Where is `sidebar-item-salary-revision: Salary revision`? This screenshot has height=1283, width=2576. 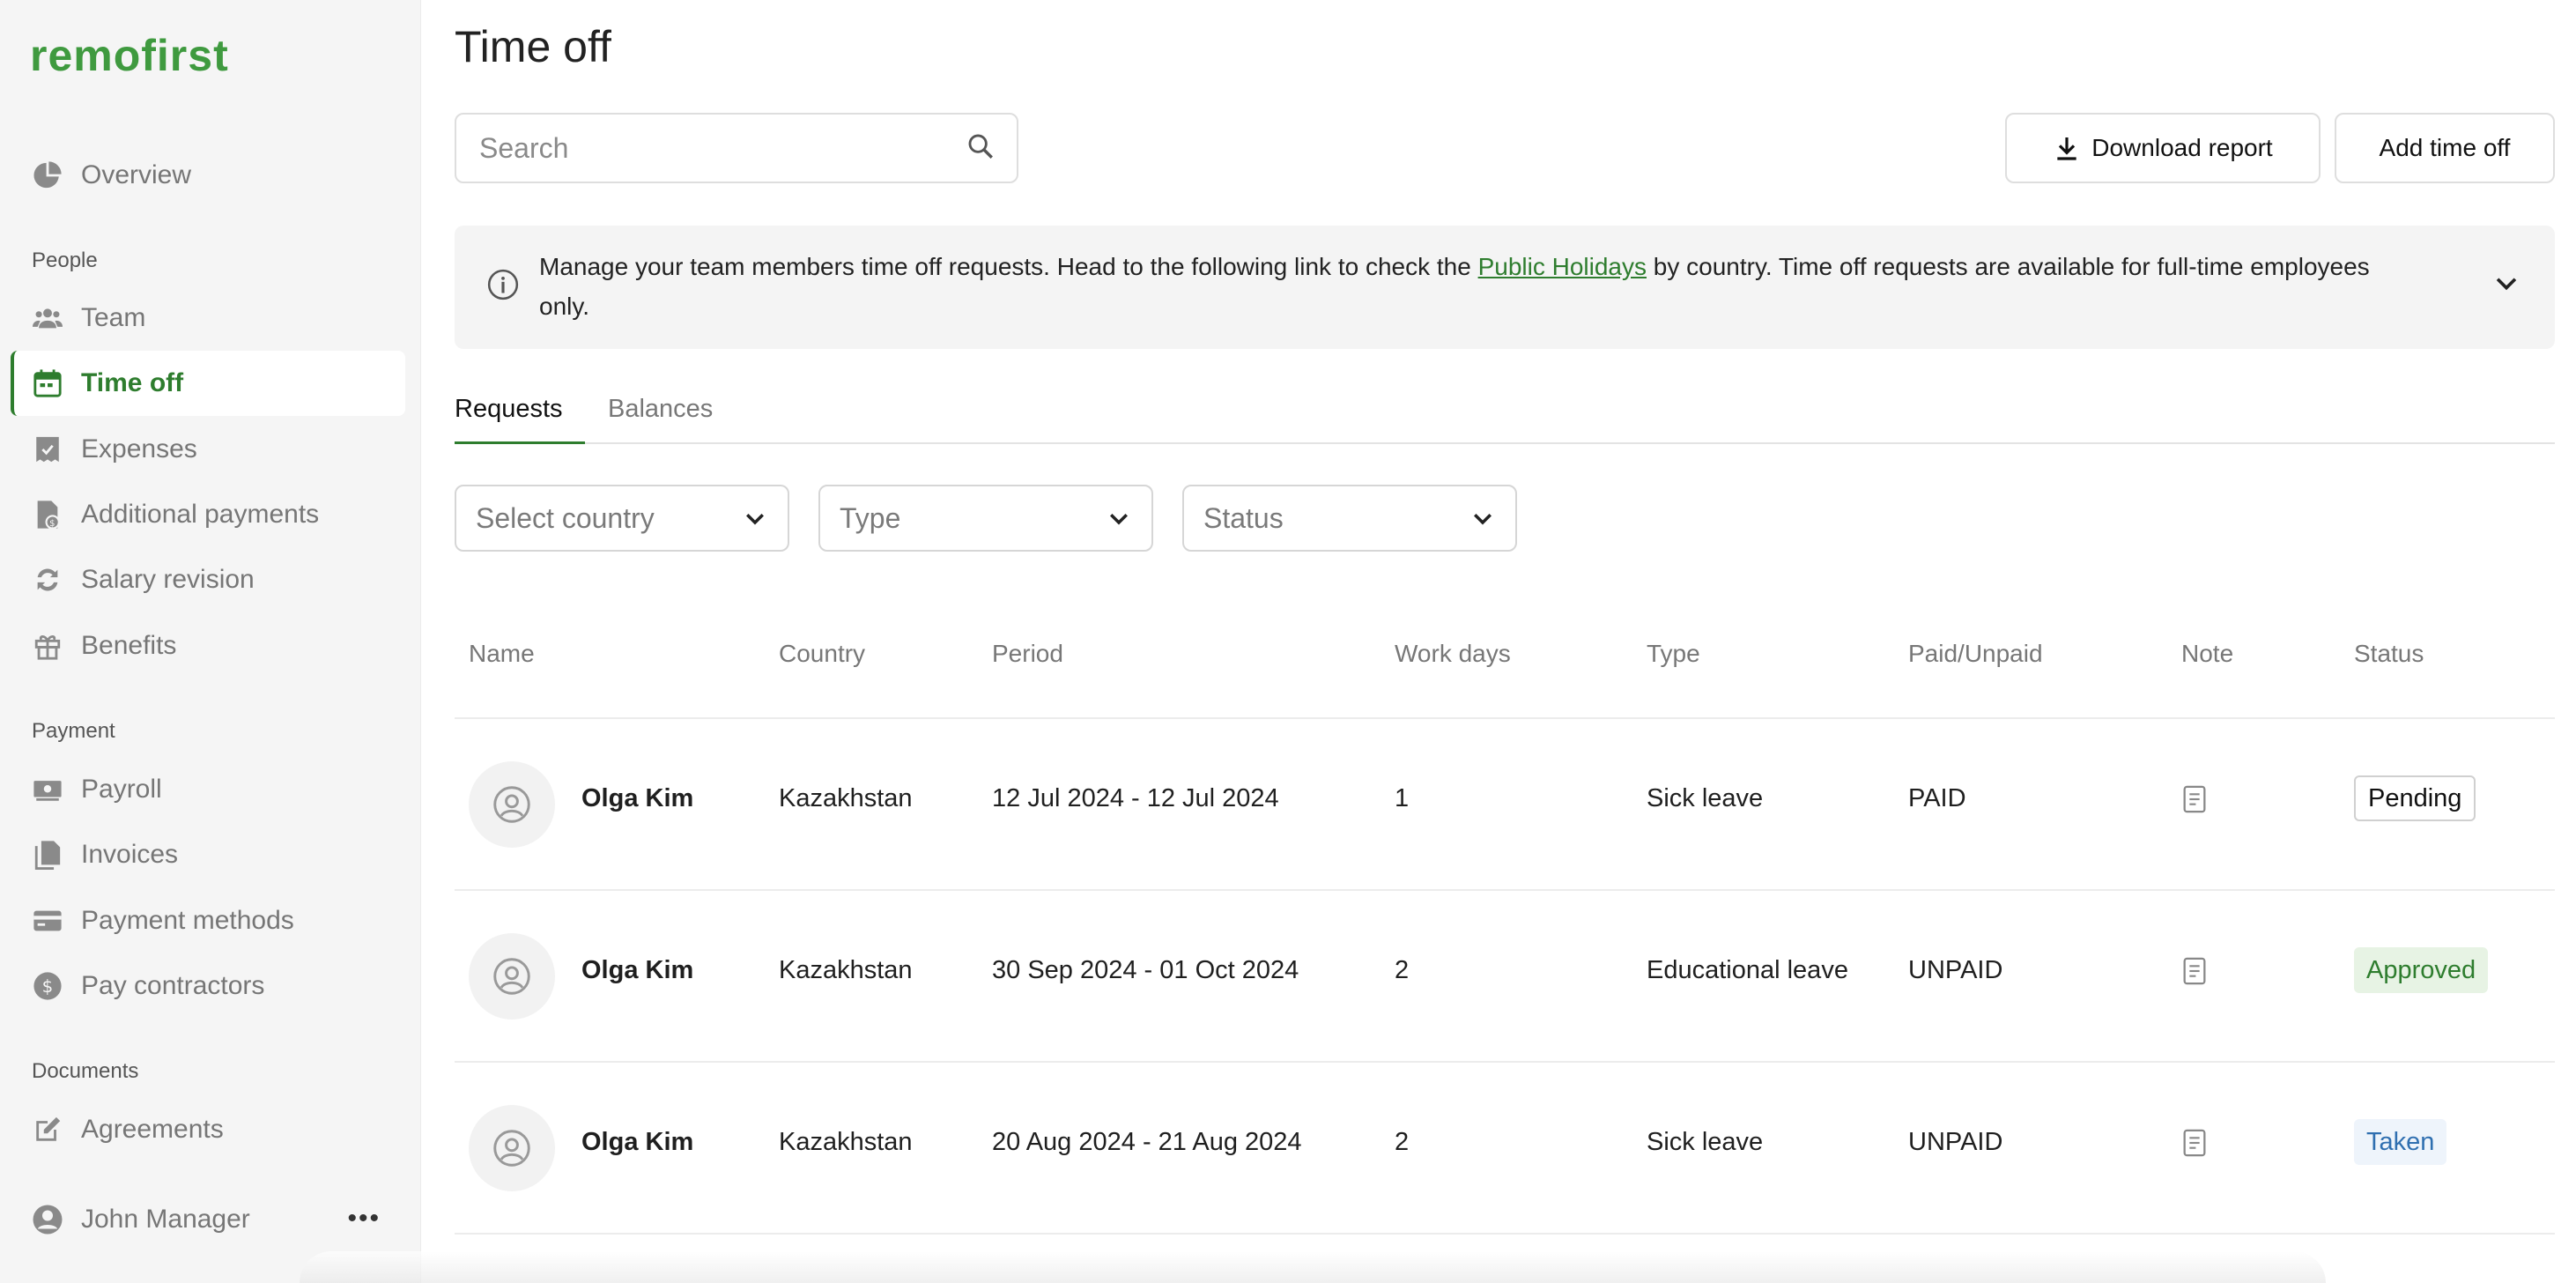 sidebar-item-salary-revision: Salary revision is located at coordinates (208, 579).